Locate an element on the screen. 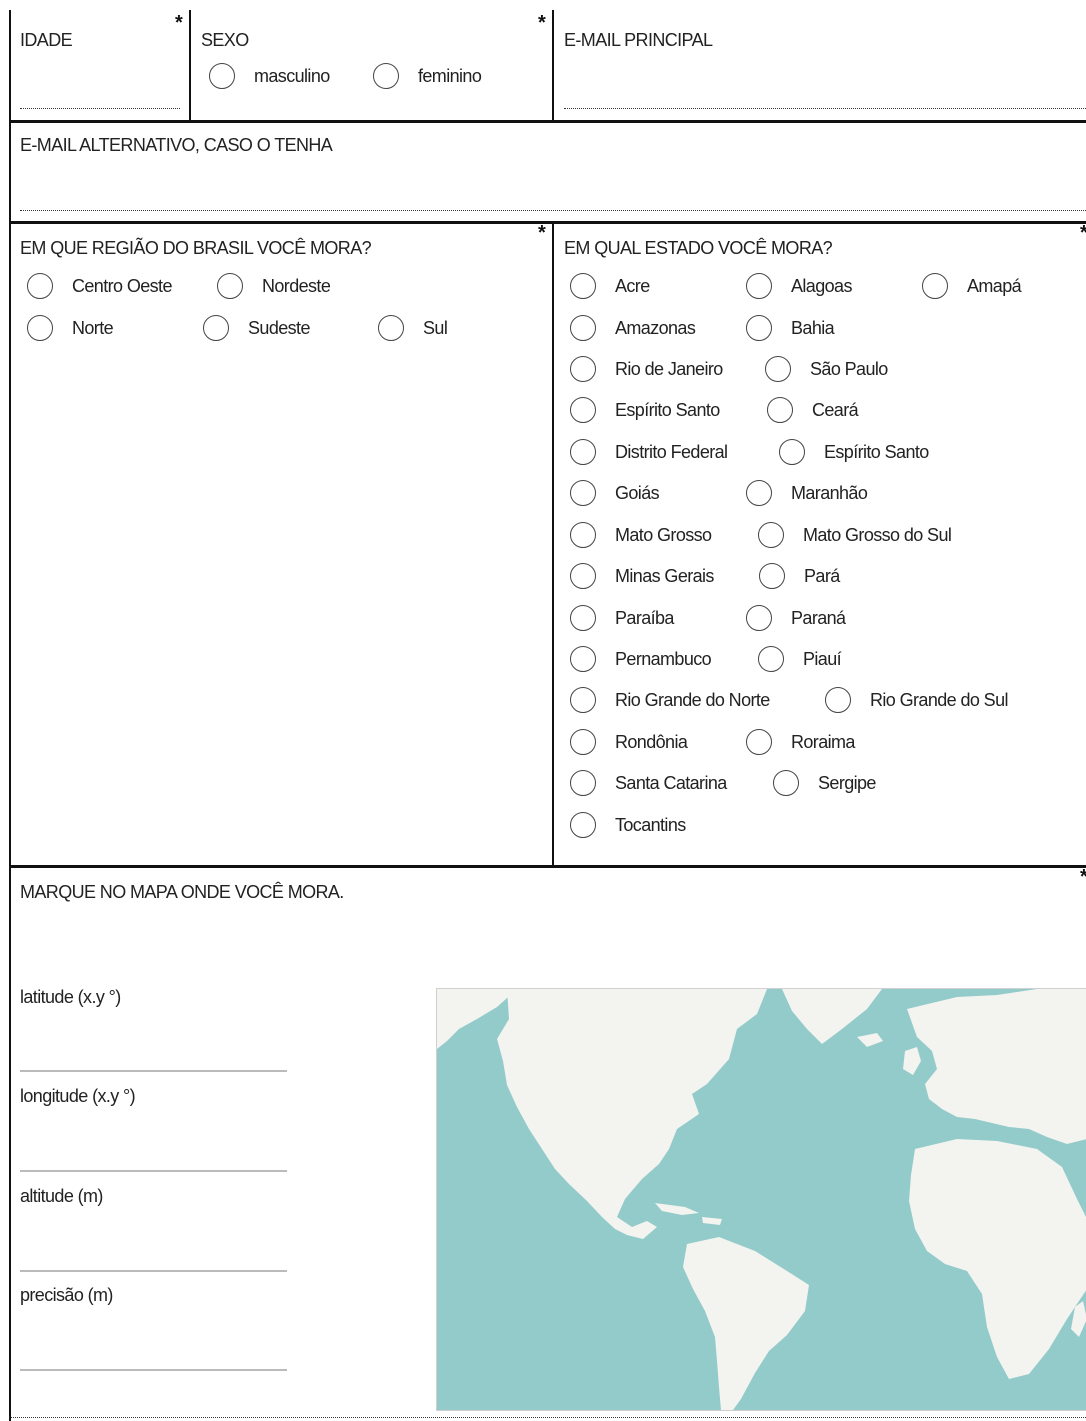 The image size is (1086, 1421). email-principal-label: E-MAIL PRINCIPAL is located at coordinates (638, 40).